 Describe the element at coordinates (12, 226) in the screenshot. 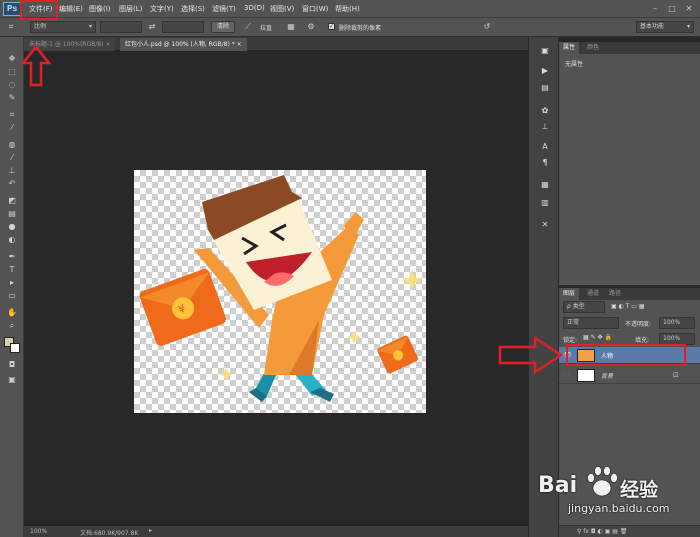

I see `blur-tool-icon: ●` at that location.